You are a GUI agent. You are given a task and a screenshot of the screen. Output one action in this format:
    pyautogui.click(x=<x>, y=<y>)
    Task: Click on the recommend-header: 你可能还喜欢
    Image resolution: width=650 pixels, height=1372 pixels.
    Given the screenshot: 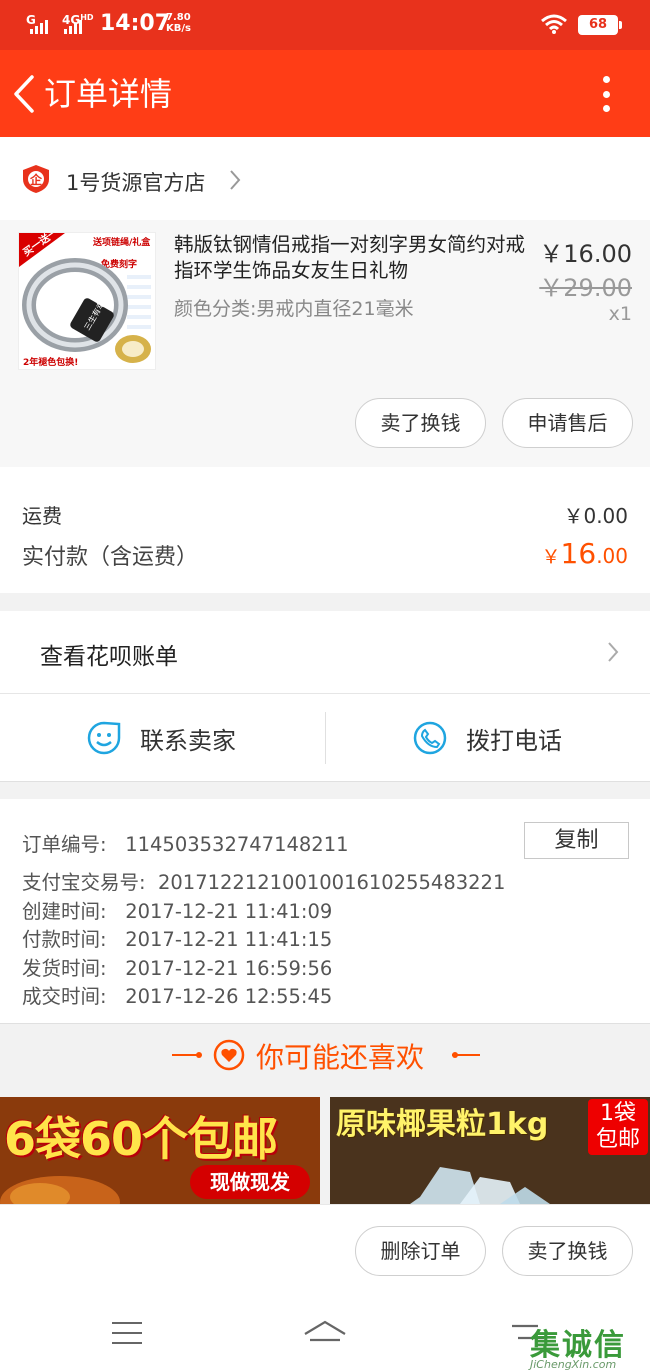 What is the action you would take?
    pyautogui.click(x=325, y=1055)
    